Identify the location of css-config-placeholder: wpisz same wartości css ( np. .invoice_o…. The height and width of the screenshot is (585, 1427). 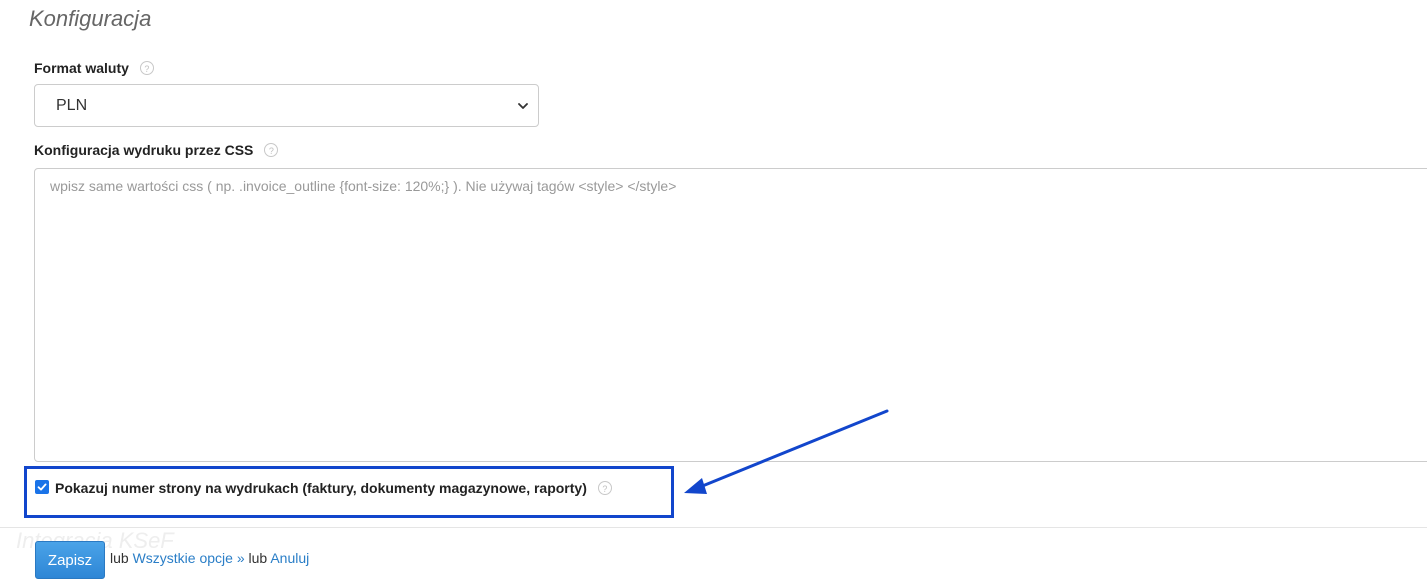
(363, 186).